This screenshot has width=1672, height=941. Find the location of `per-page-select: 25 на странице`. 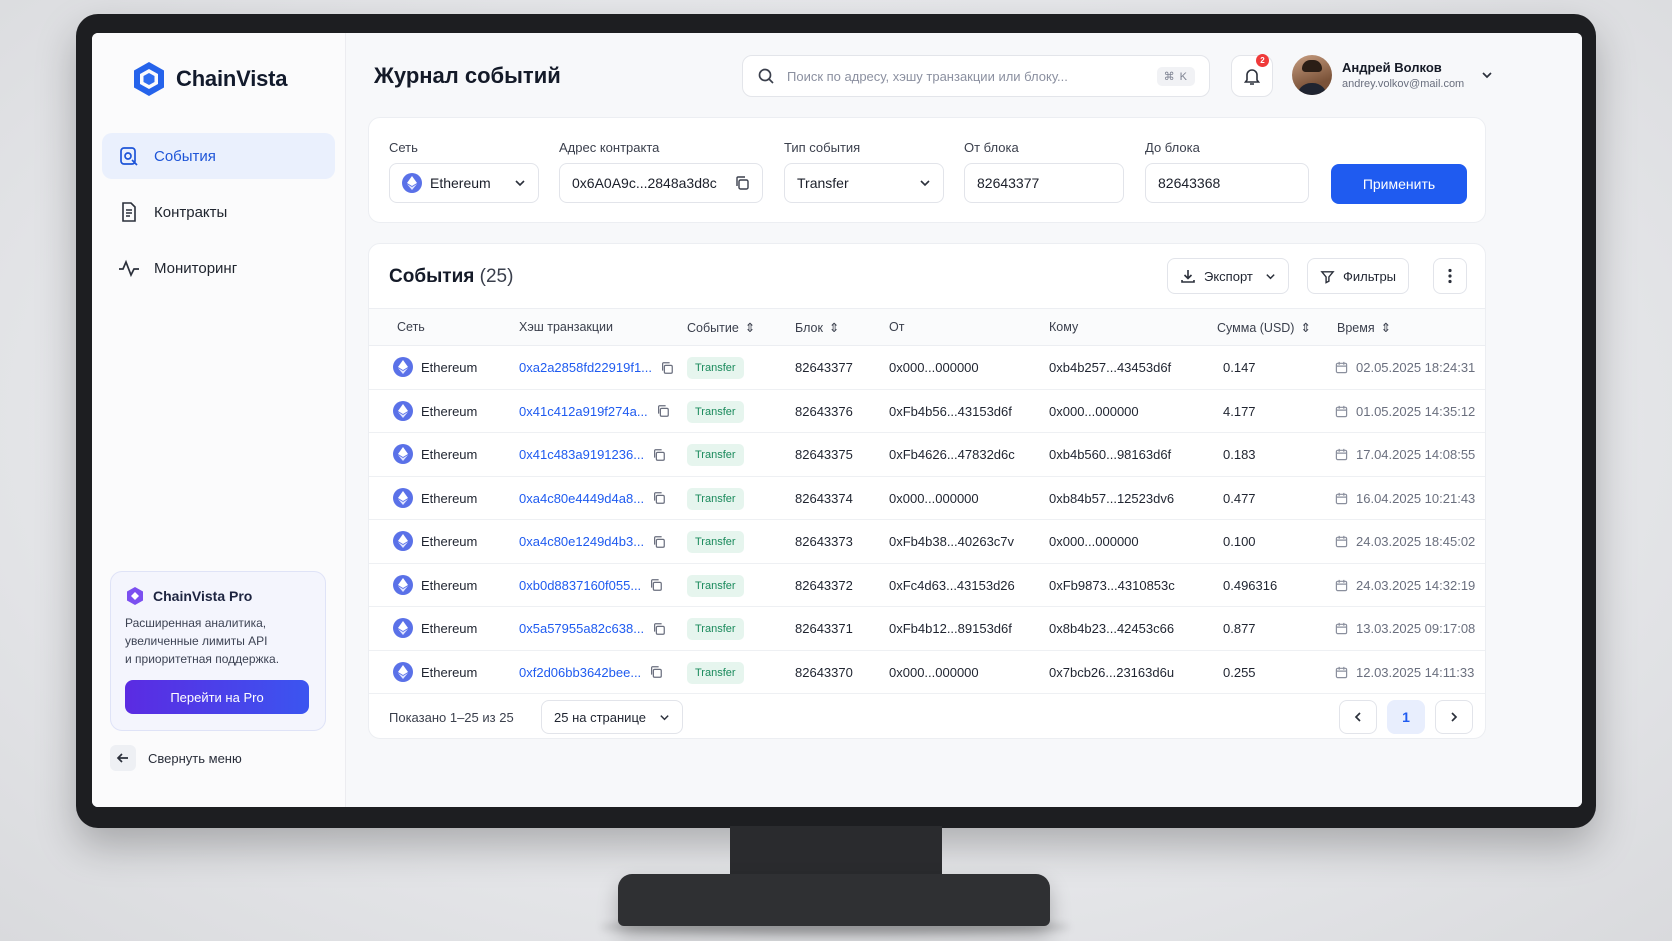

per-page-select: 25 на странице is located at coordinates (612, 717).